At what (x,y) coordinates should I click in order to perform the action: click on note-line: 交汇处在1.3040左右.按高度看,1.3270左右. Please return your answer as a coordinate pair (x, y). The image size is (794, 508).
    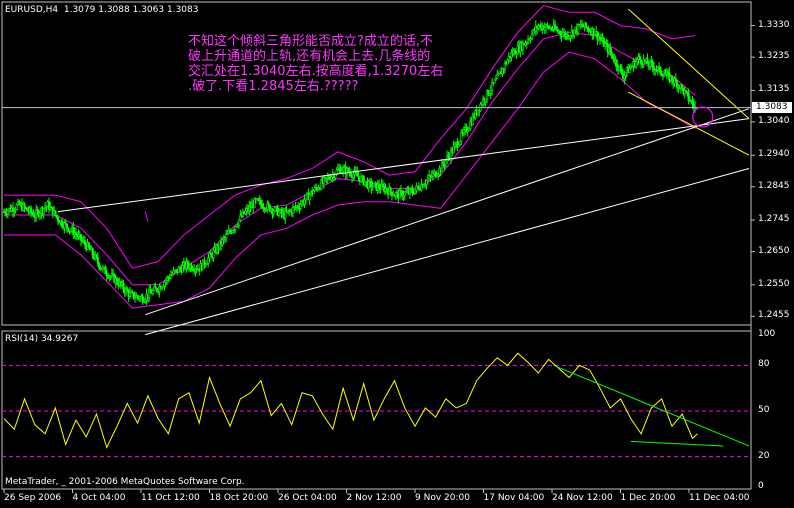
    Looking at the image, I should click on (316, 71).